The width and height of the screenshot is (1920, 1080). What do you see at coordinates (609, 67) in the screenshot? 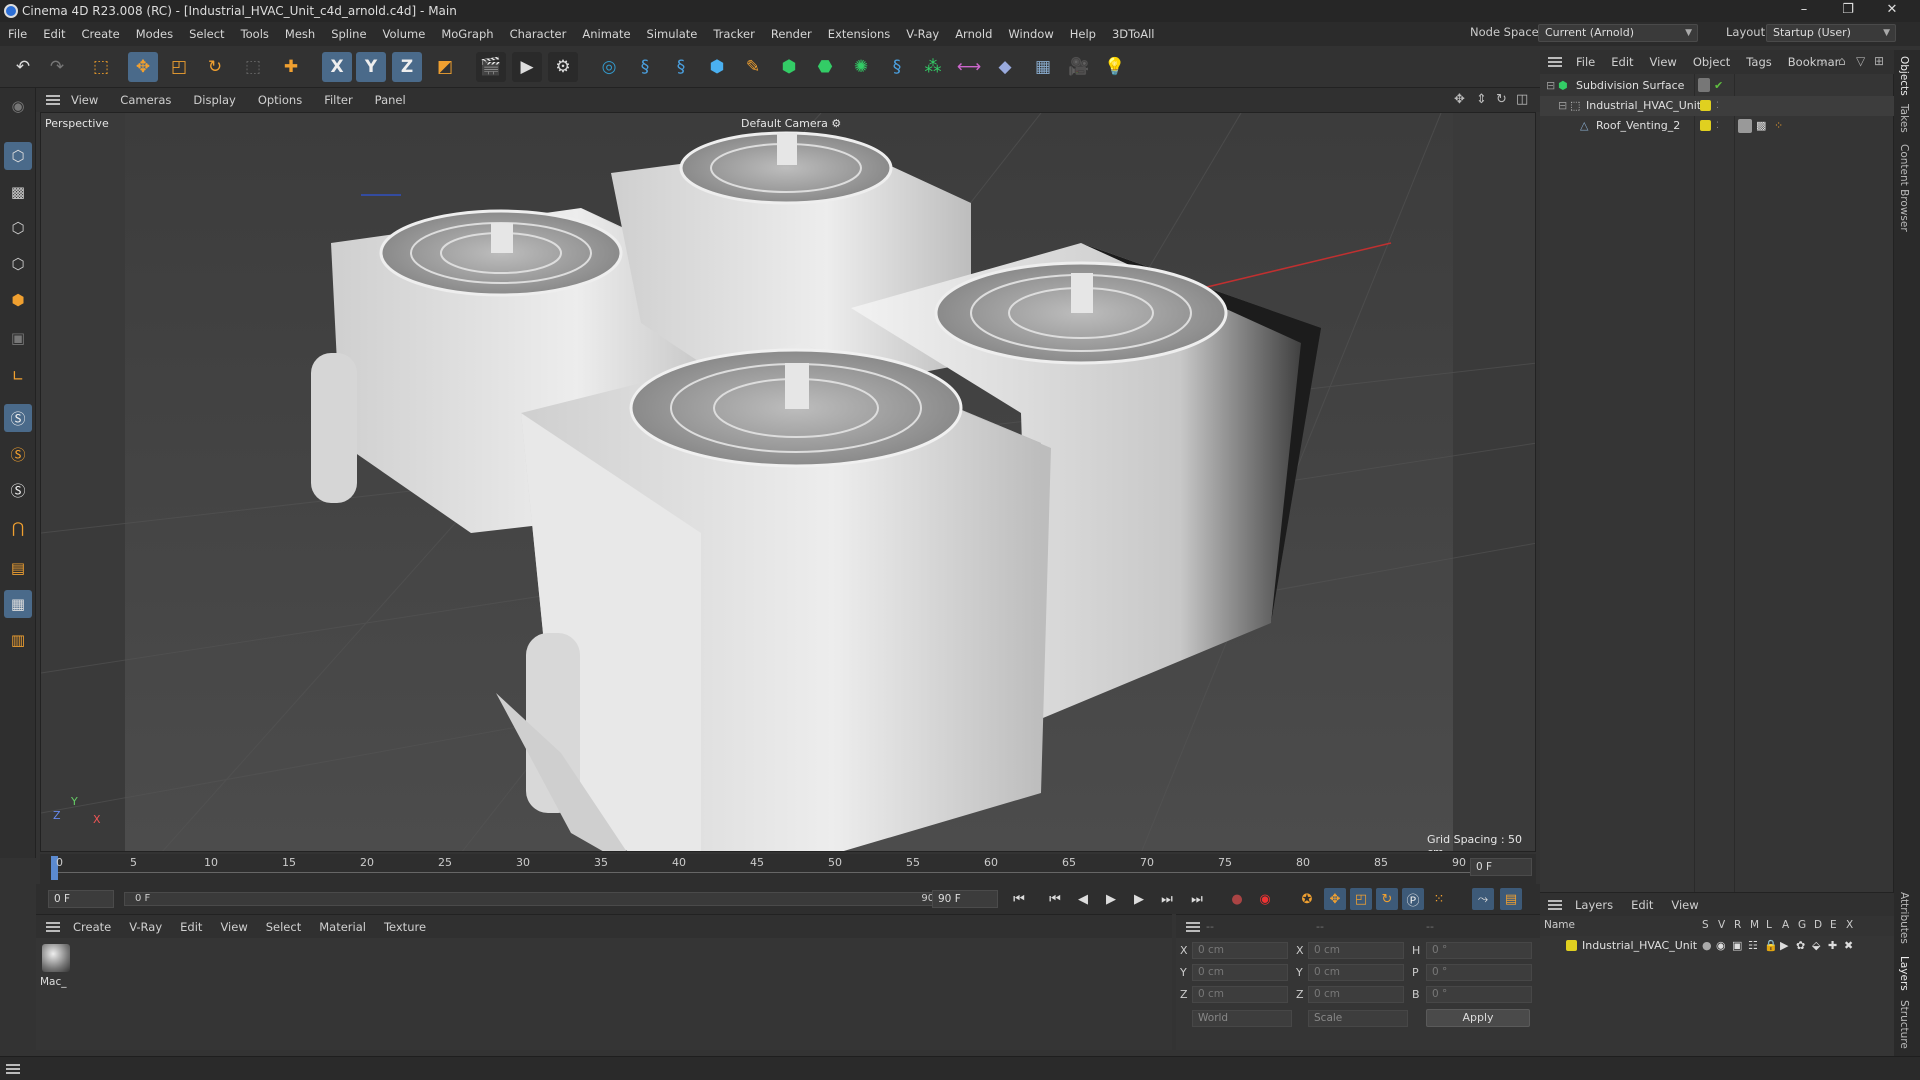
I see `vray-button: ◎` at bounding box center [609, 67].